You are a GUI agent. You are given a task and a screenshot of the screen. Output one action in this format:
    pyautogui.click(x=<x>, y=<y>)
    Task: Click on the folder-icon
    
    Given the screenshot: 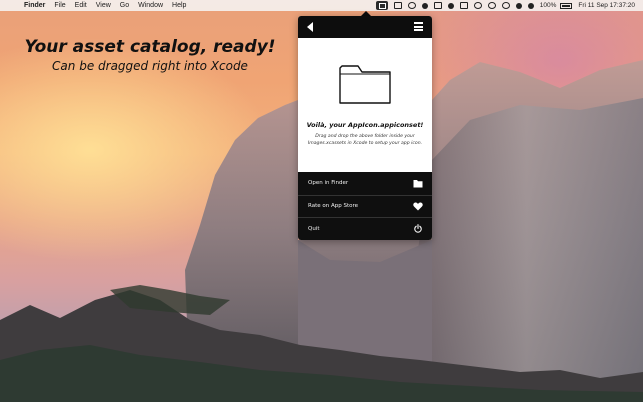 What is the action you would take?
    pyautogui.click(x=418, y=183)
    